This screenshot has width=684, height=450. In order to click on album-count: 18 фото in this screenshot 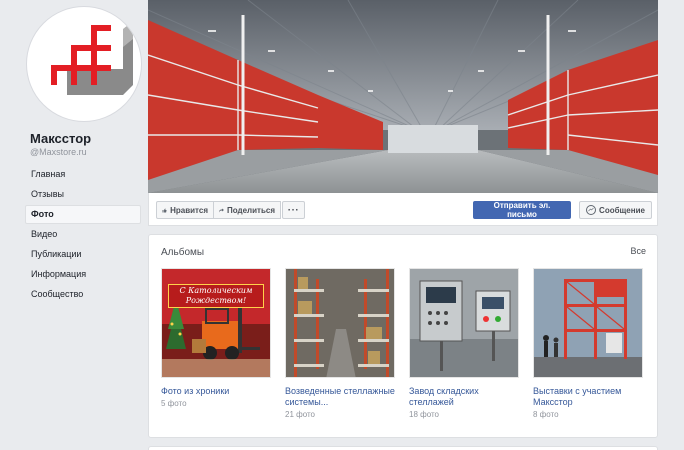, I will do `click(424, 414)`.